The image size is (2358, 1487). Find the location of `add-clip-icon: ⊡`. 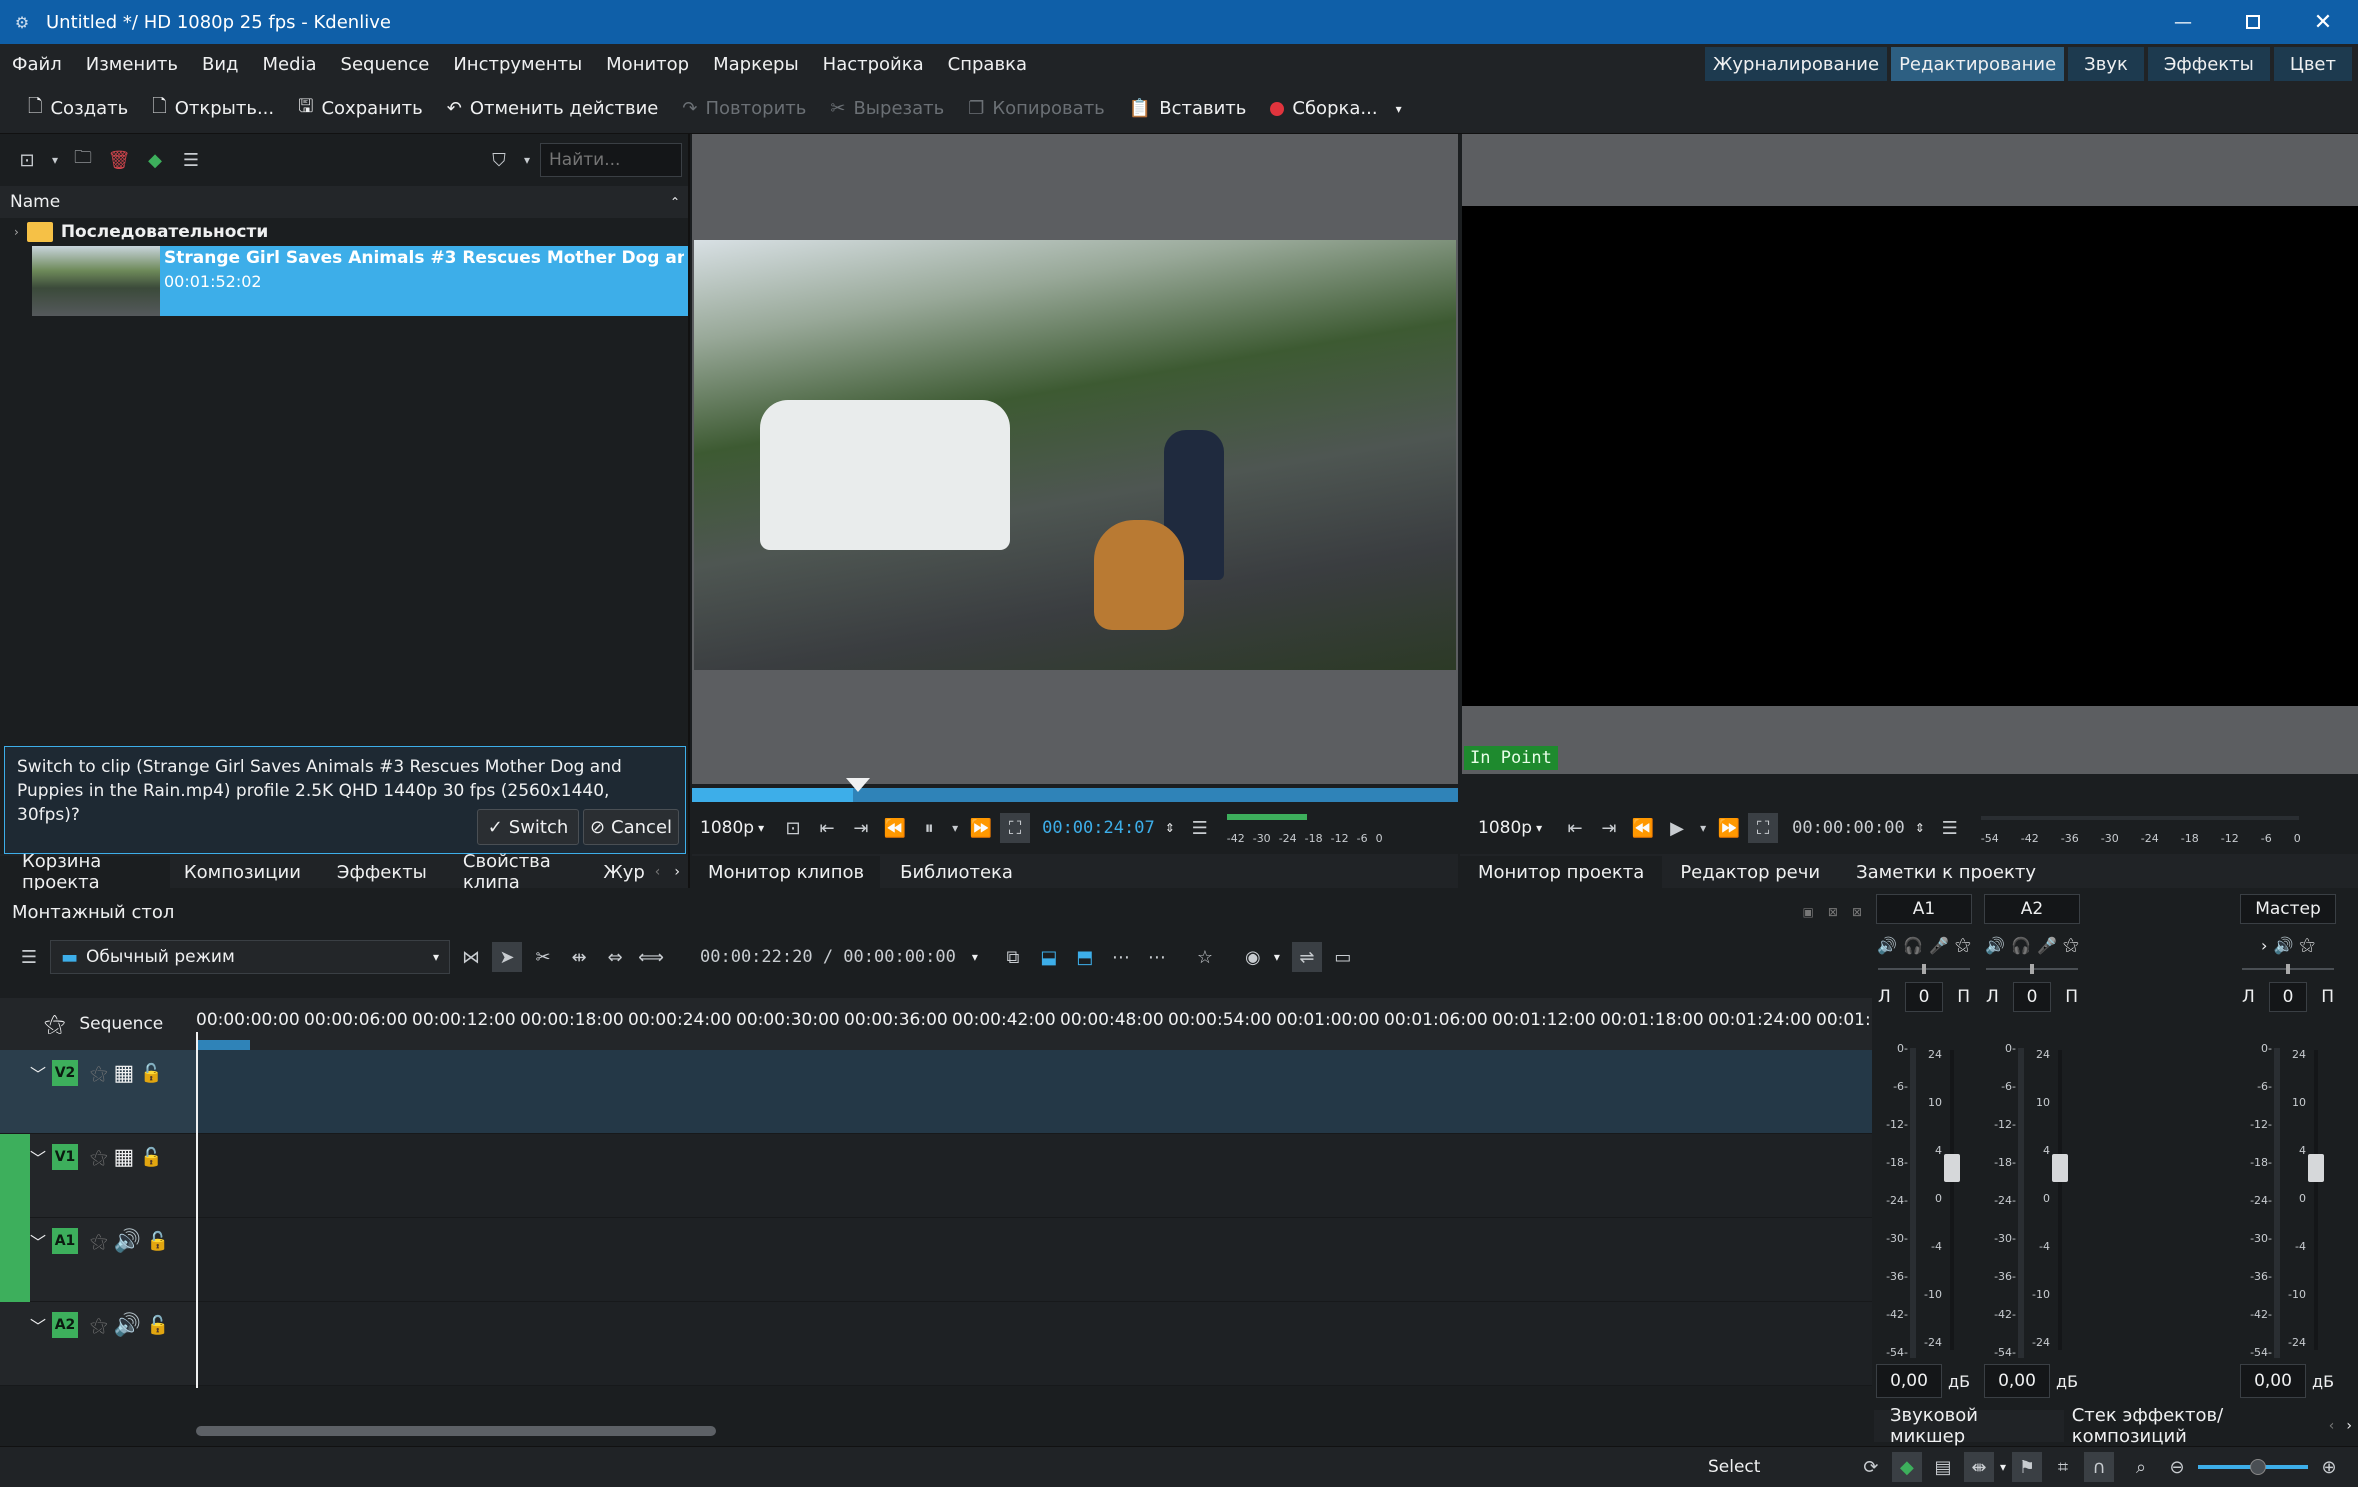

add-clip-icon: ⊡ is located at coordinates (27, 160).